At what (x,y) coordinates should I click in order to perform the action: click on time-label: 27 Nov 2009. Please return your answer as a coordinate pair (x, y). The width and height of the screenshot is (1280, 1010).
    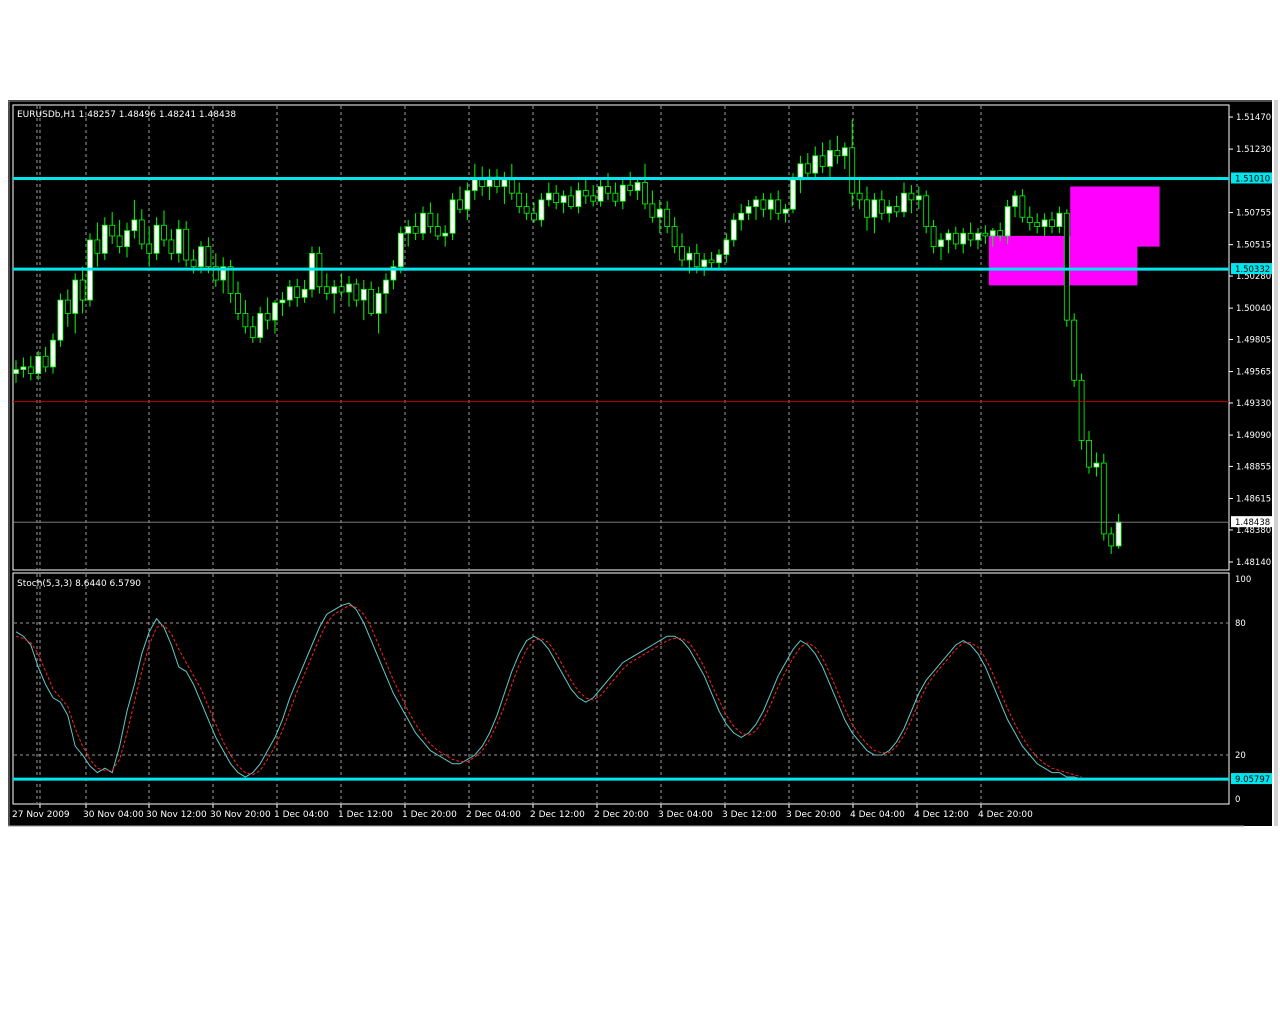
    Looking at the image, I should click on (41, 815).